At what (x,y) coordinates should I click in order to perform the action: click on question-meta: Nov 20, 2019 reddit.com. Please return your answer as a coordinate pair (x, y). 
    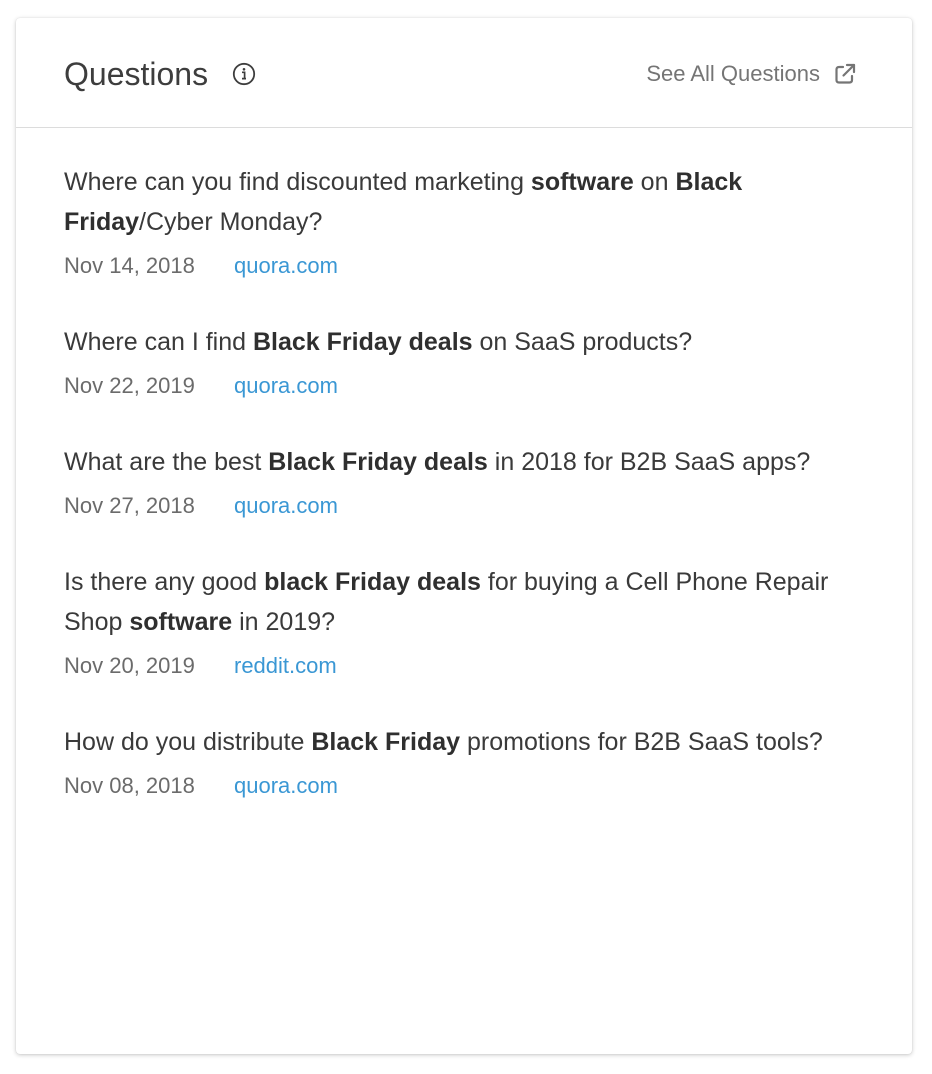
    Looking at the image, I should click on (464, 666).